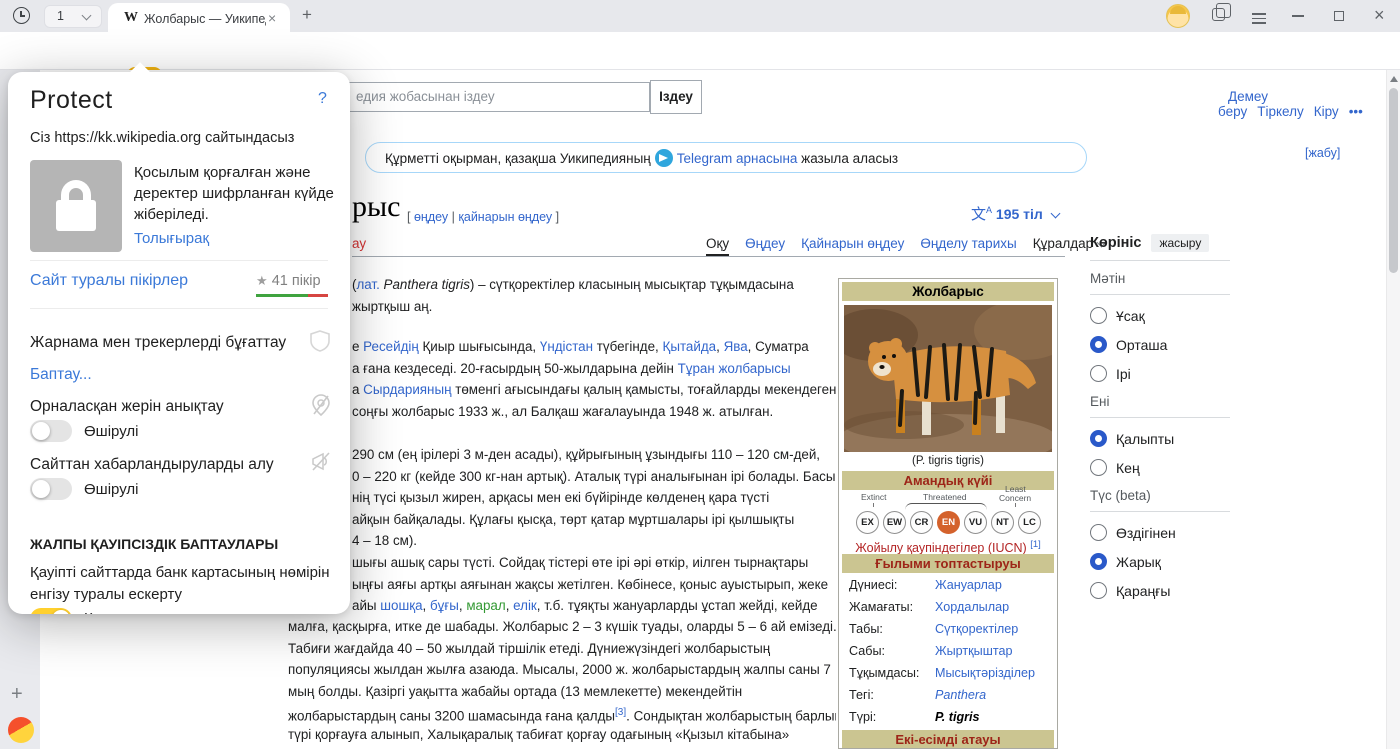  What do you see at coordinates (1356, 111) in the screenshot?
I see `wiki-top-link: •••` at bounding box center [1356, 111].